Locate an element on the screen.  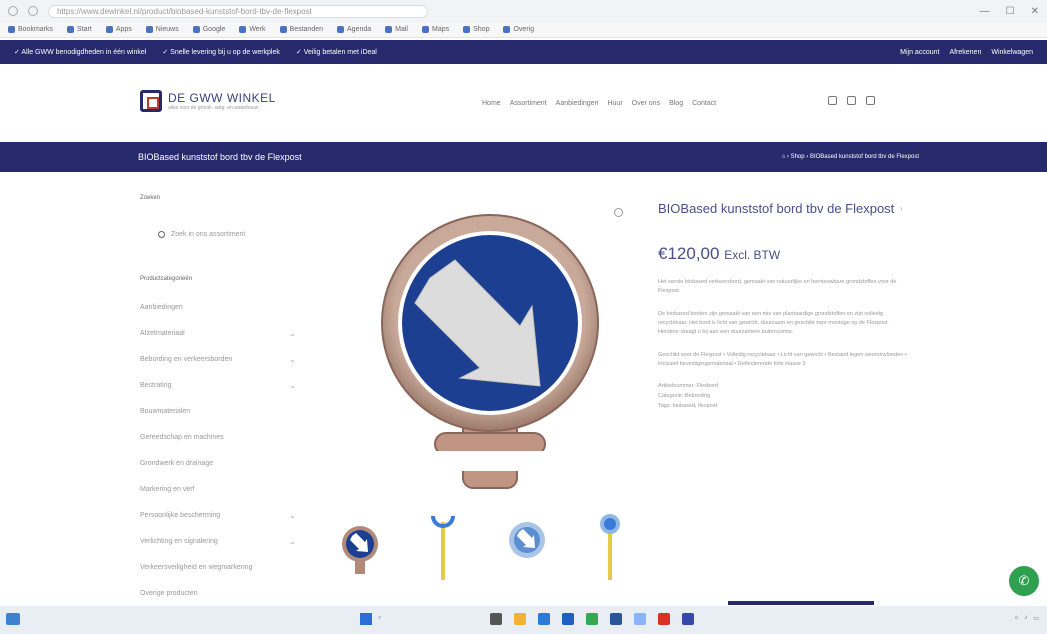
bookmark-item: Apps is located at coordinates (118, 29).